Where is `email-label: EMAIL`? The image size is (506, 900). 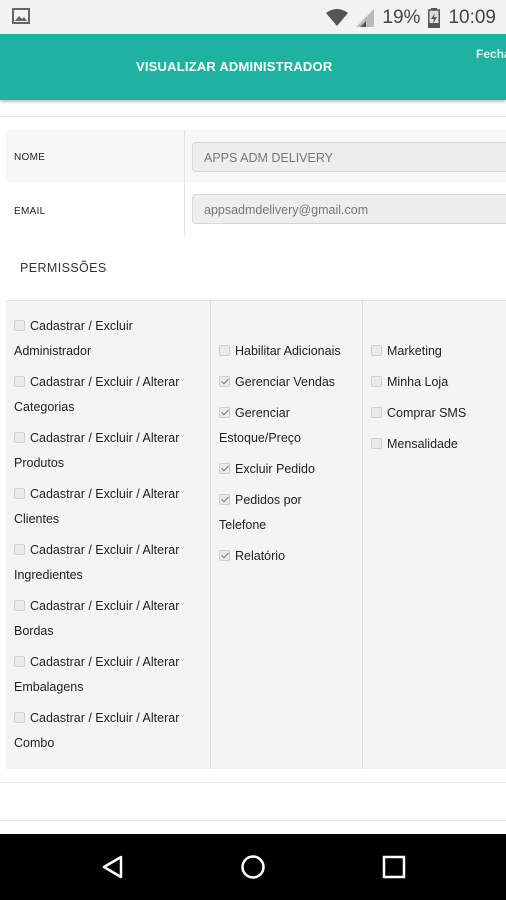
email-label: EMAIL is located at coordinates (30, 211).